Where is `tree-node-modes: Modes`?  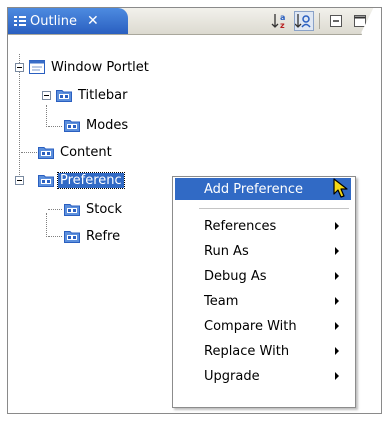 tree-node-modes: Modes is located at coordinates (97, 125).